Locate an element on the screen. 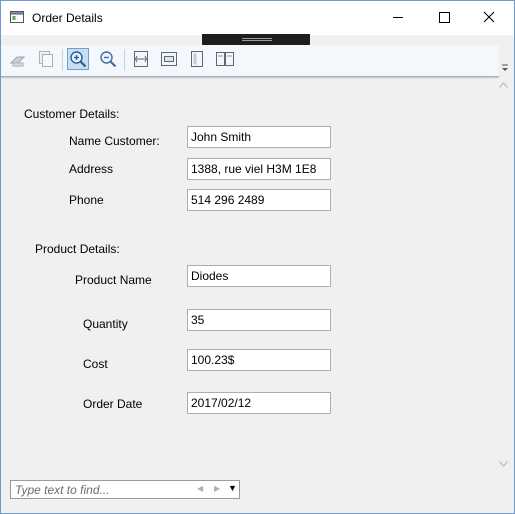 The height and width of the screenshot is (514, 515). minimize-button is located at coordinates (398, 17).